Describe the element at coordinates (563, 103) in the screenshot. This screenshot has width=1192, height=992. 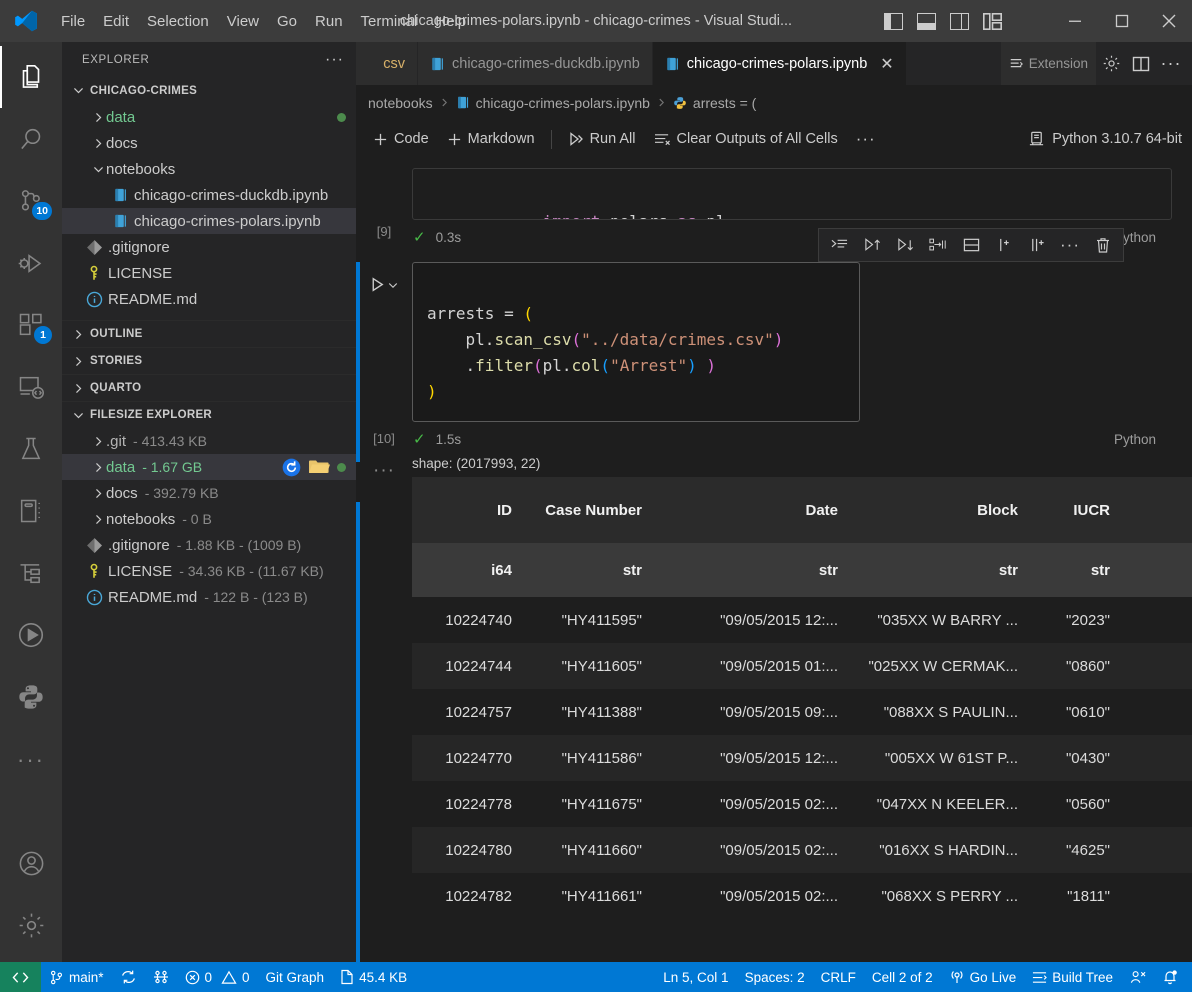
I see `breadcrumb-item-file: chicago-crimes-polars.ipynb` at that location.